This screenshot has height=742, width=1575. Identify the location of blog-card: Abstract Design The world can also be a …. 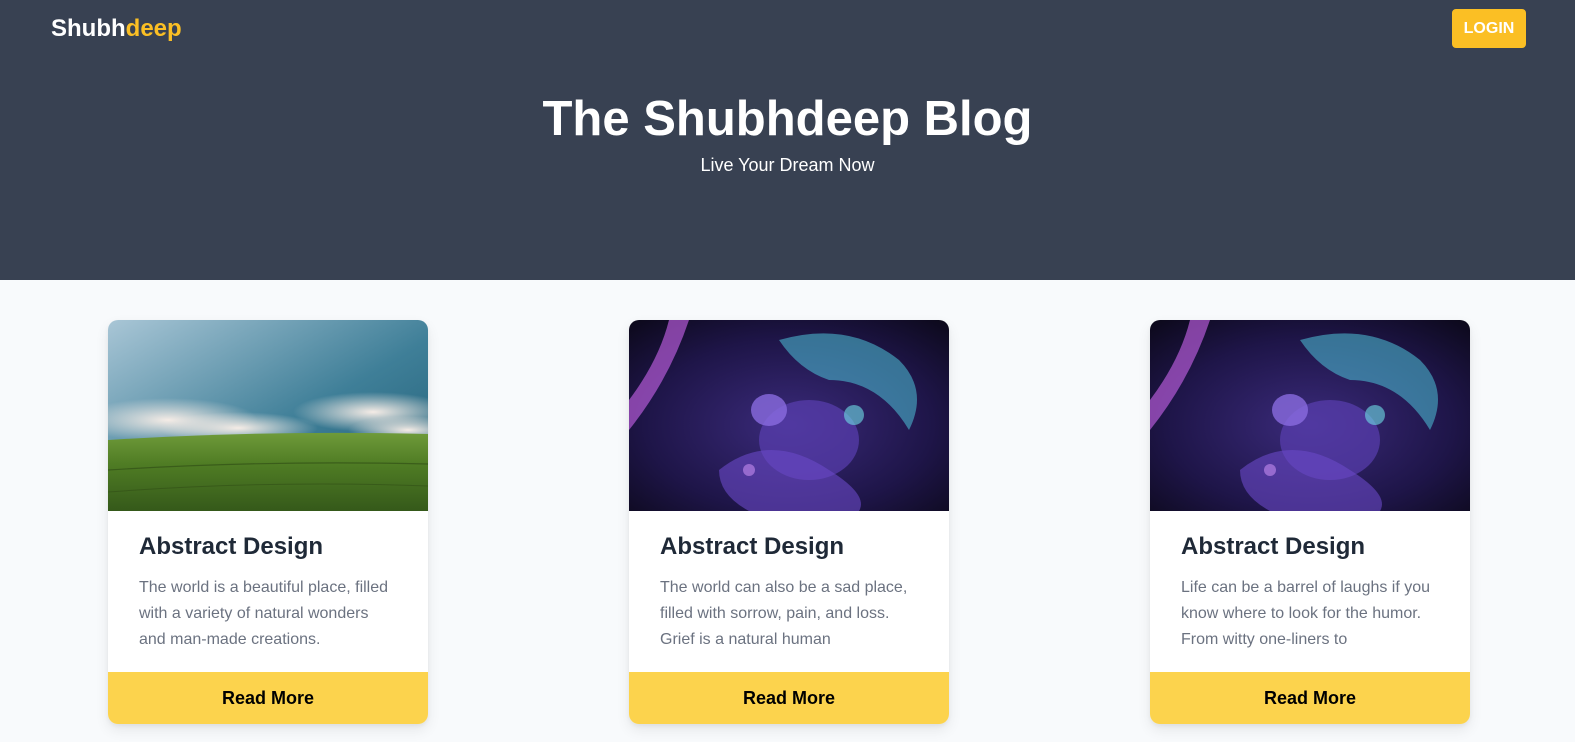
(789, 522).